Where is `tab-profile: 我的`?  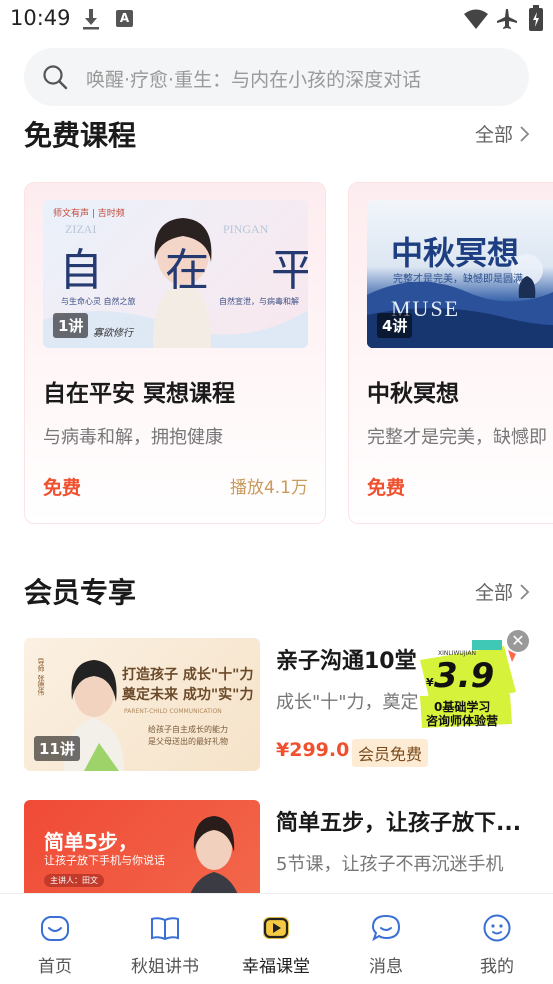
tab-profile: 我的 is located at coordinates (497, 939).